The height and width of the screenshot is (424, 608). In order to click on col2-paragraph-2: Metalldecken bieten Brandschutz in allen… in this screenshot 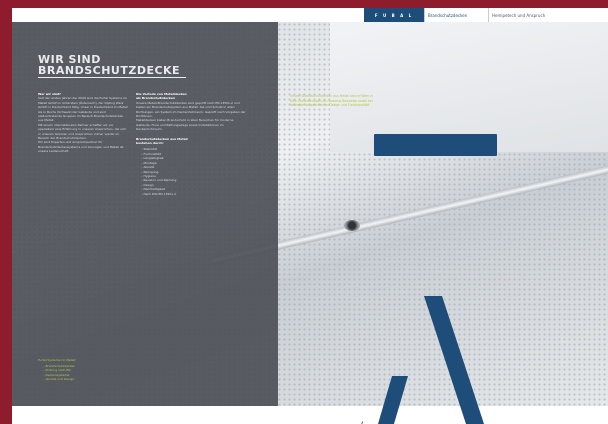, I will do `click(185, 125)`.